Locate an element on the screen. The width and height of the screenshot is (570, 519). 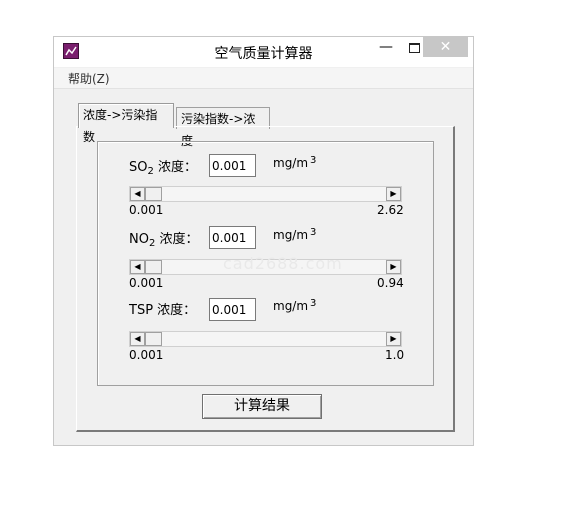
menu-bar: 帮助(Z) is located at coordinates (263, 78).